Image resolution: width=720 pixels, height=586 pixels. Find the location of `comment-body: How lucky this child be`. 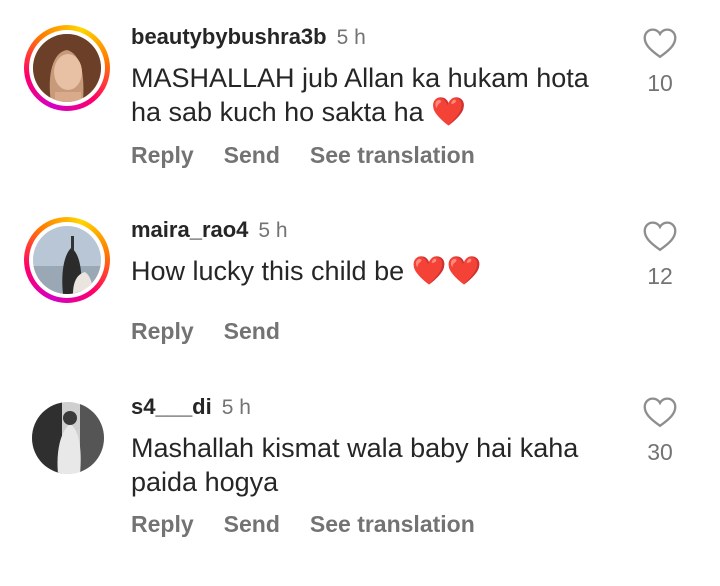

comment-body: How lucky this child be is located at coordinates (268, 271).